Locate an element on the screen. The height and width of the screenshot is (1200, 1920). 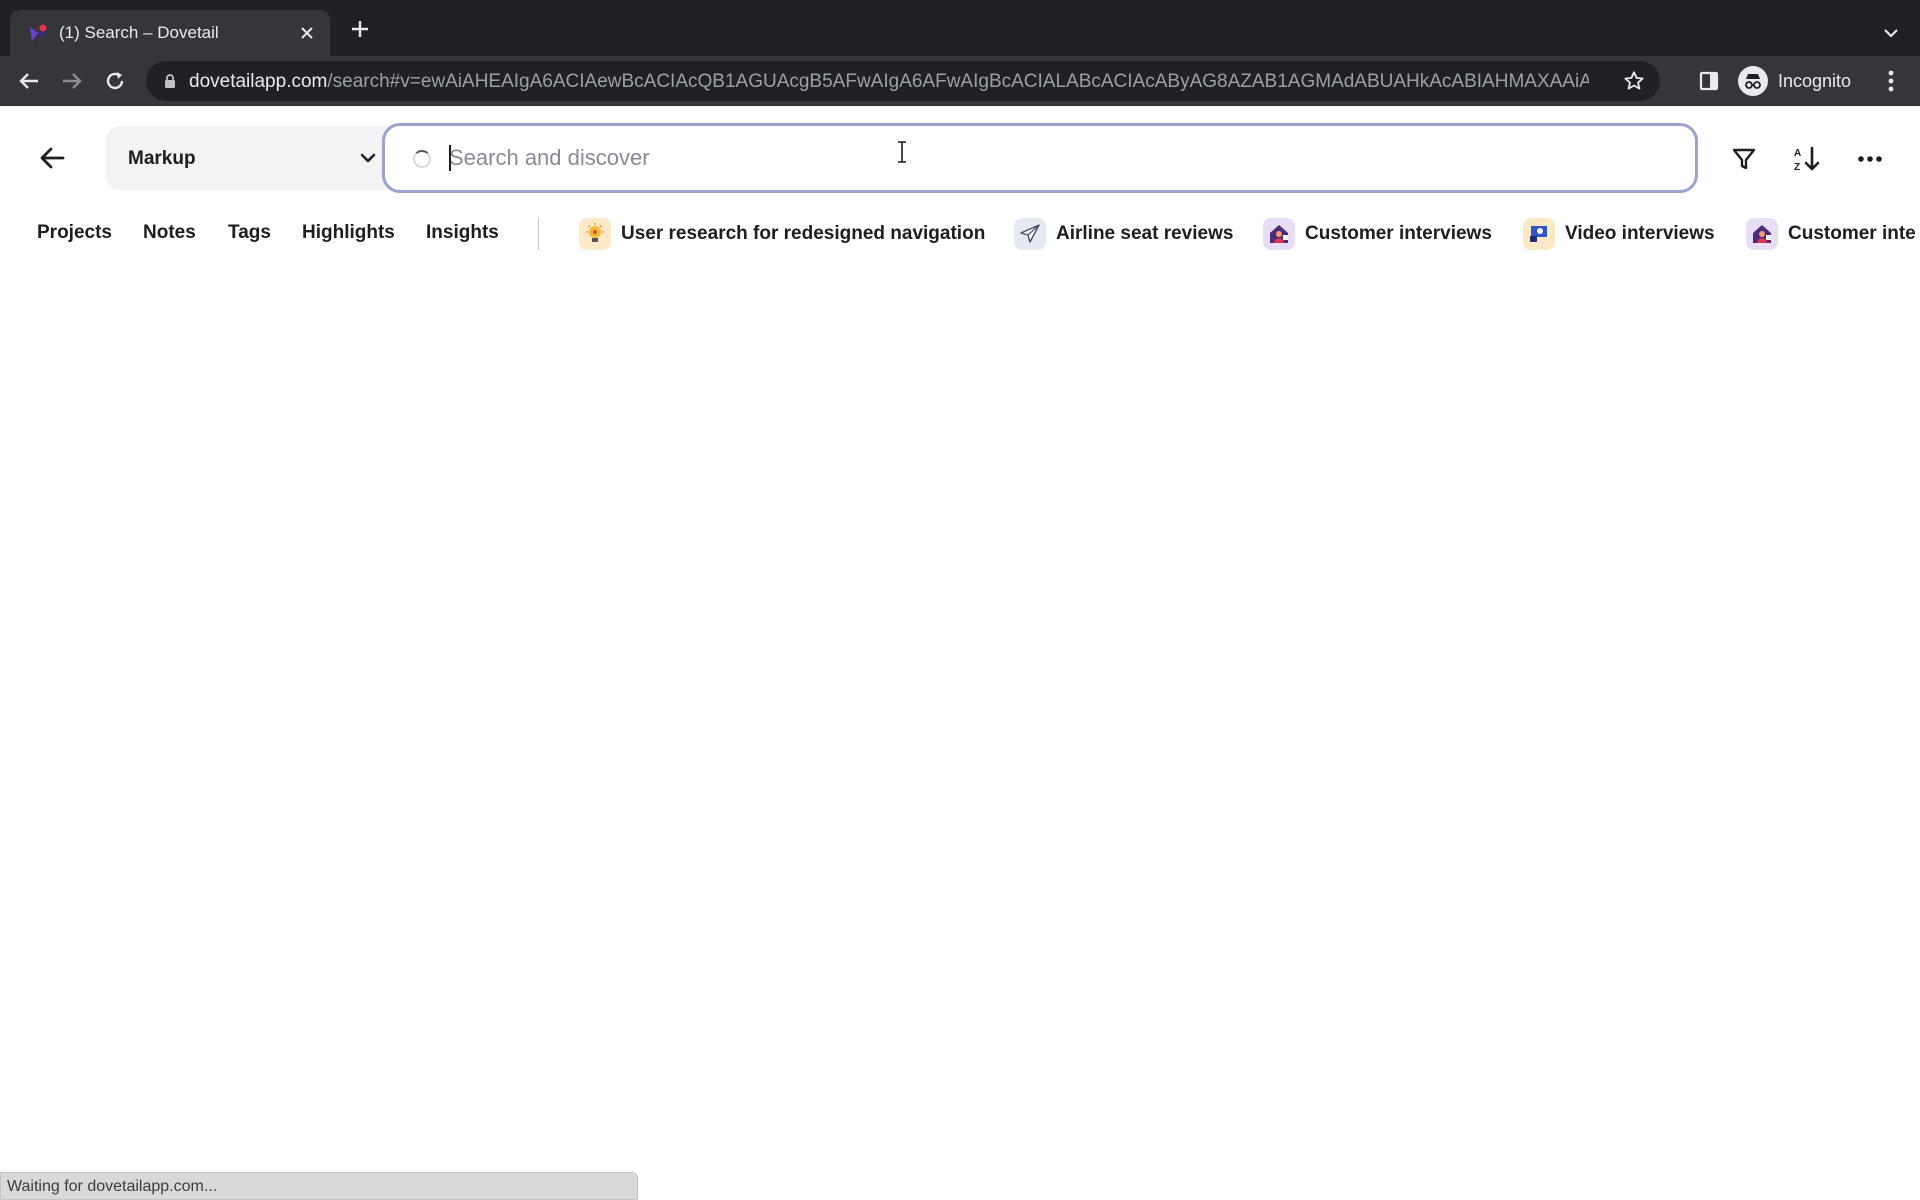
search-box is located at coordinates (1040, 158).